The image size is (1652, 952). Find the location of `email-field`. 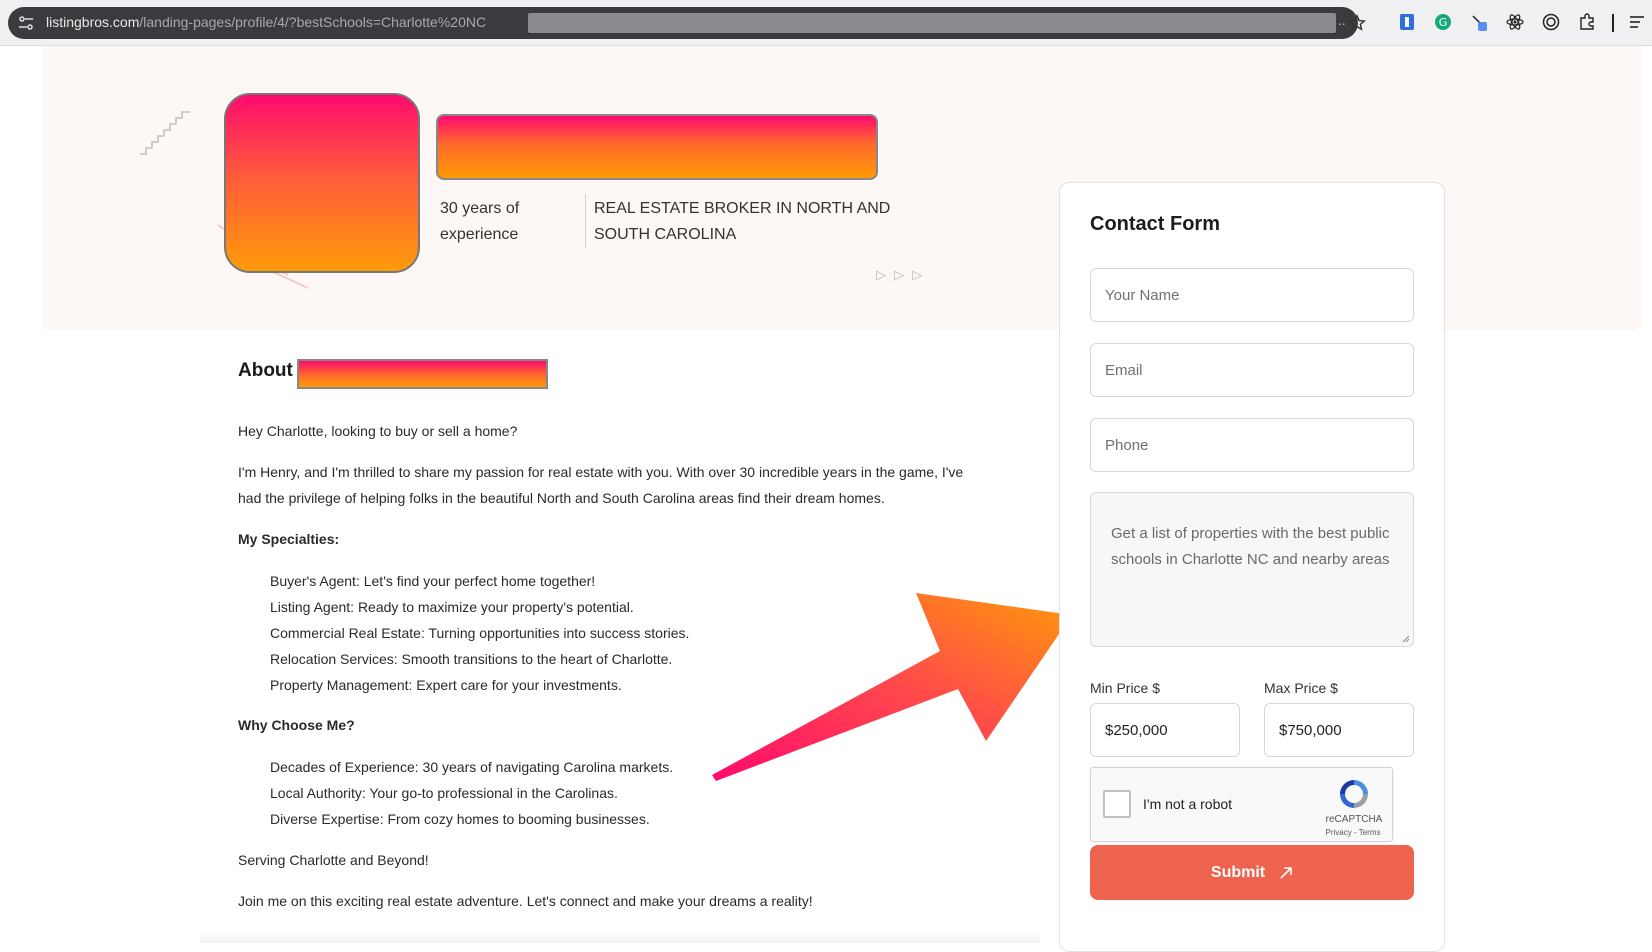

email-field is located at coordinates (1252, 370).